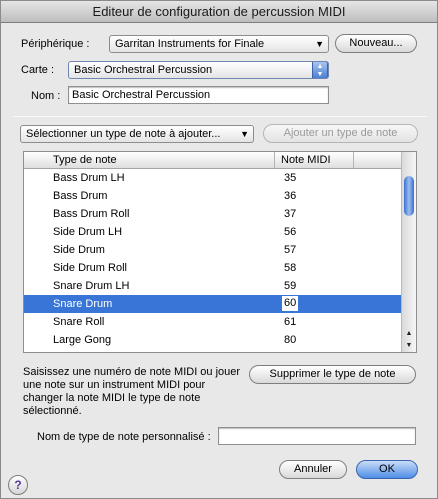  Describe the element at coordinates (213, 304) in the screenshot. I see `table-row: Snare Drum 60` at that location.